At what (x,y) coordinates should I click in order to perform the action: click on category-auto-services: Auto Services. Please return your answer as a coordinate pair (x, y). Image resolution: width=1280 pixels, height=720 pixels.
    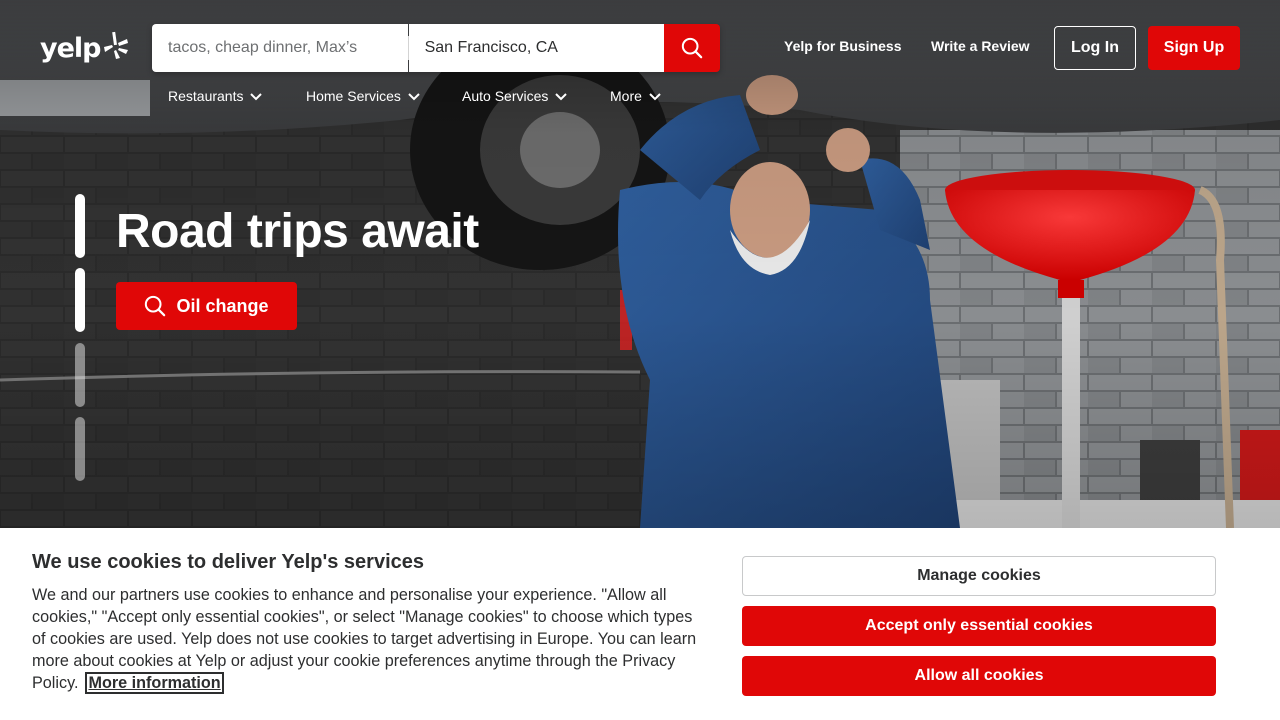
    Looking at the image, I should click on (515, 96).